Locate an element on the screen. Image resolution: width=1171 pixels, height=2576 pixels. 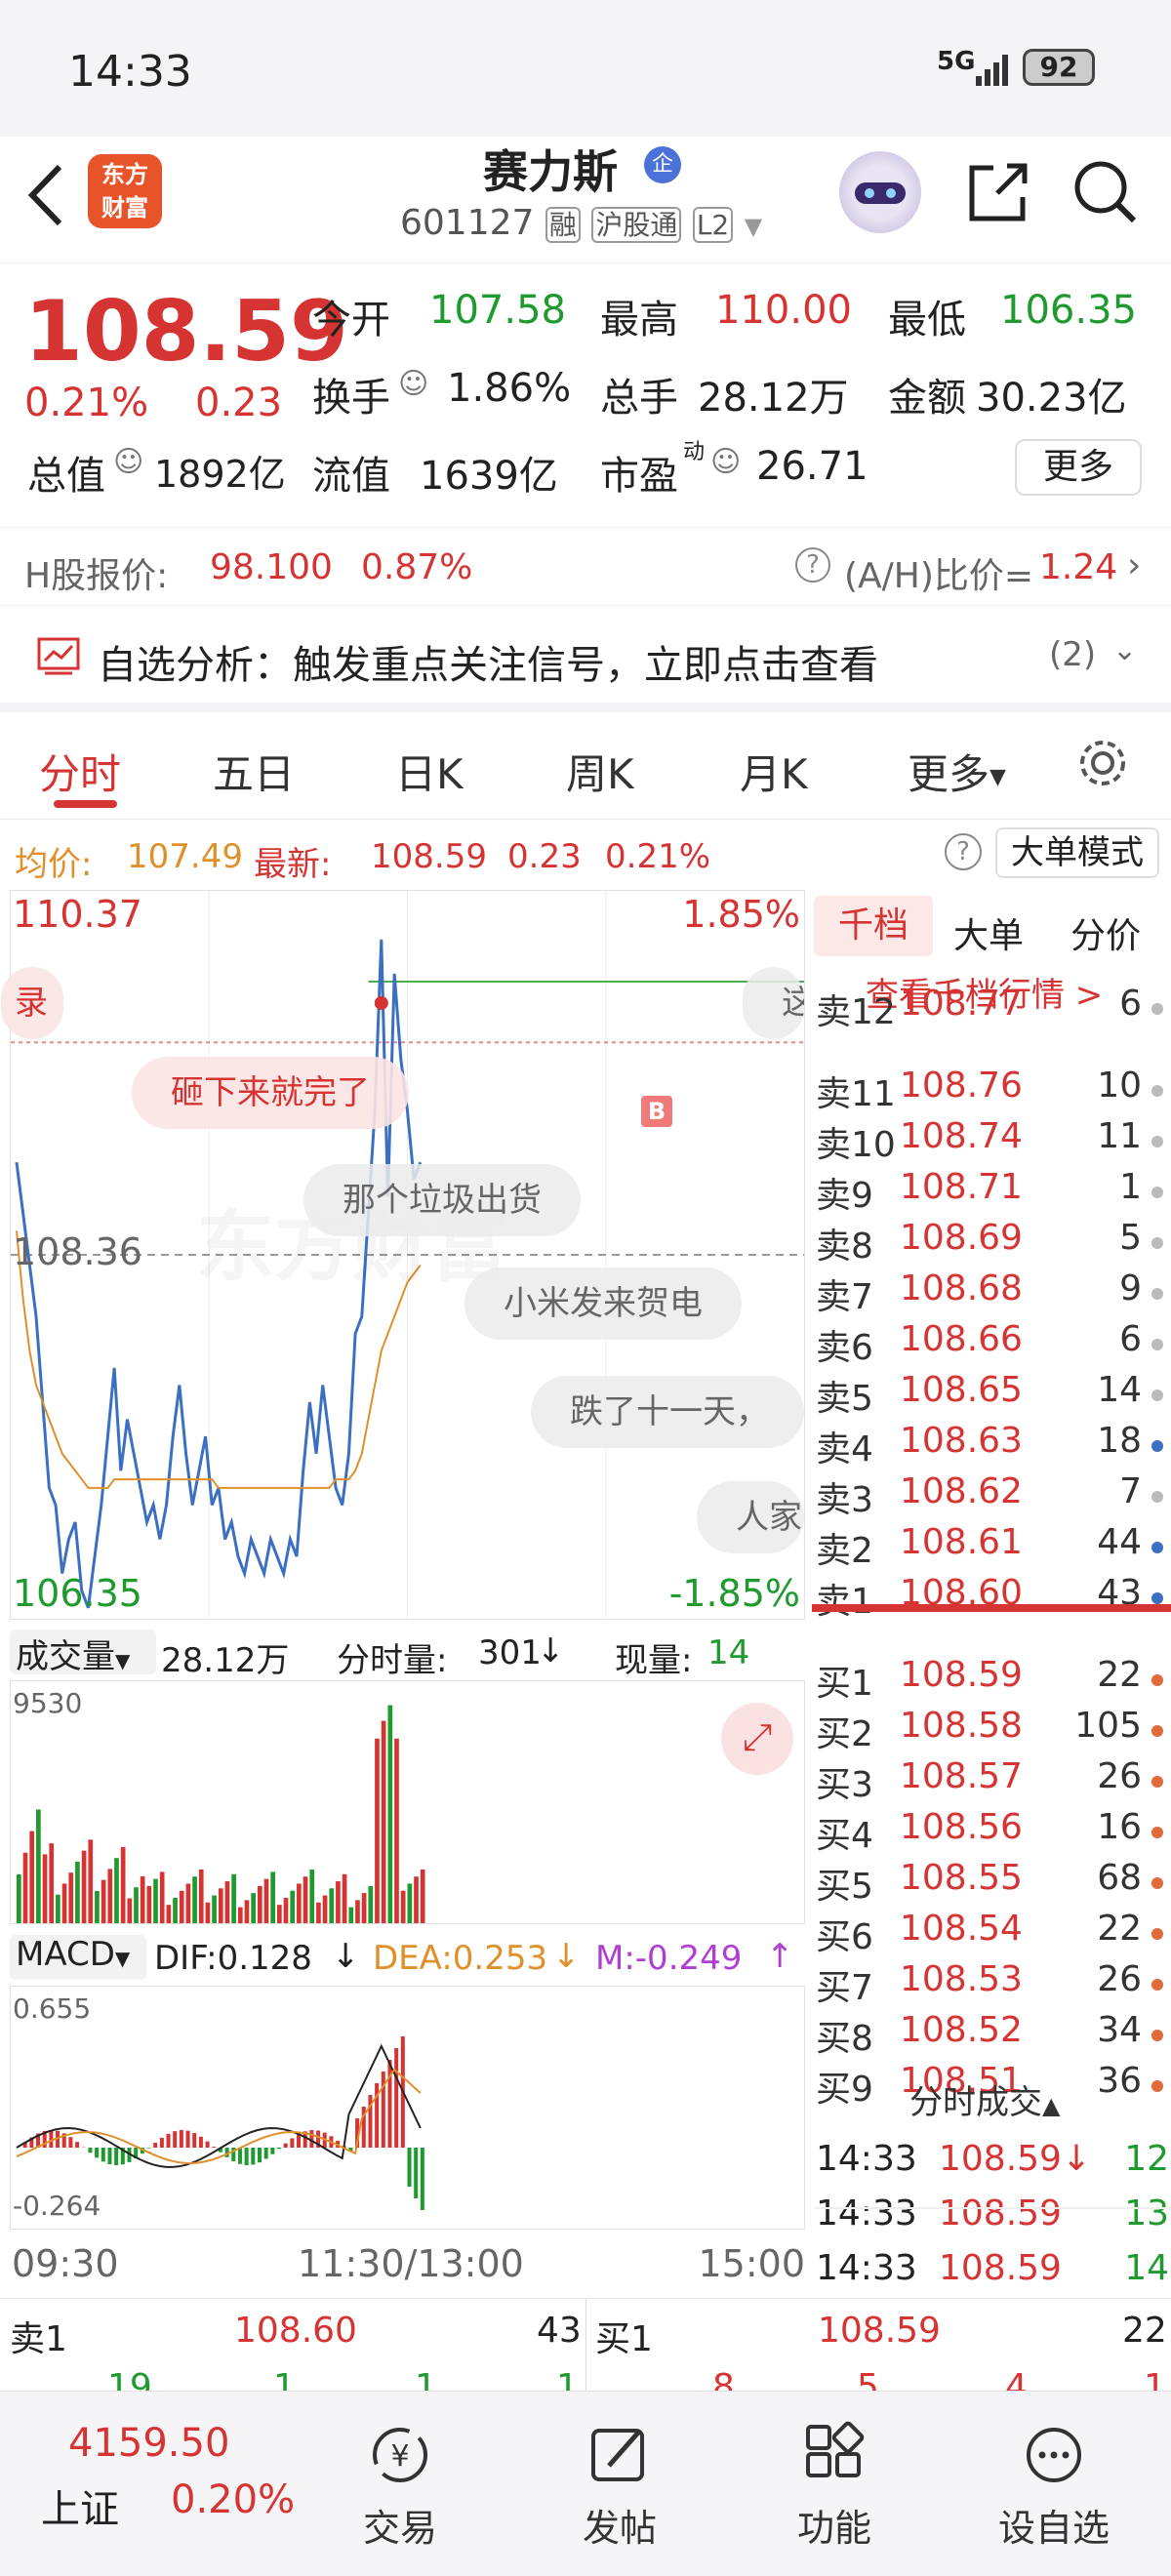
index-value: 4159.50 is located at coordinates (148, 2443).